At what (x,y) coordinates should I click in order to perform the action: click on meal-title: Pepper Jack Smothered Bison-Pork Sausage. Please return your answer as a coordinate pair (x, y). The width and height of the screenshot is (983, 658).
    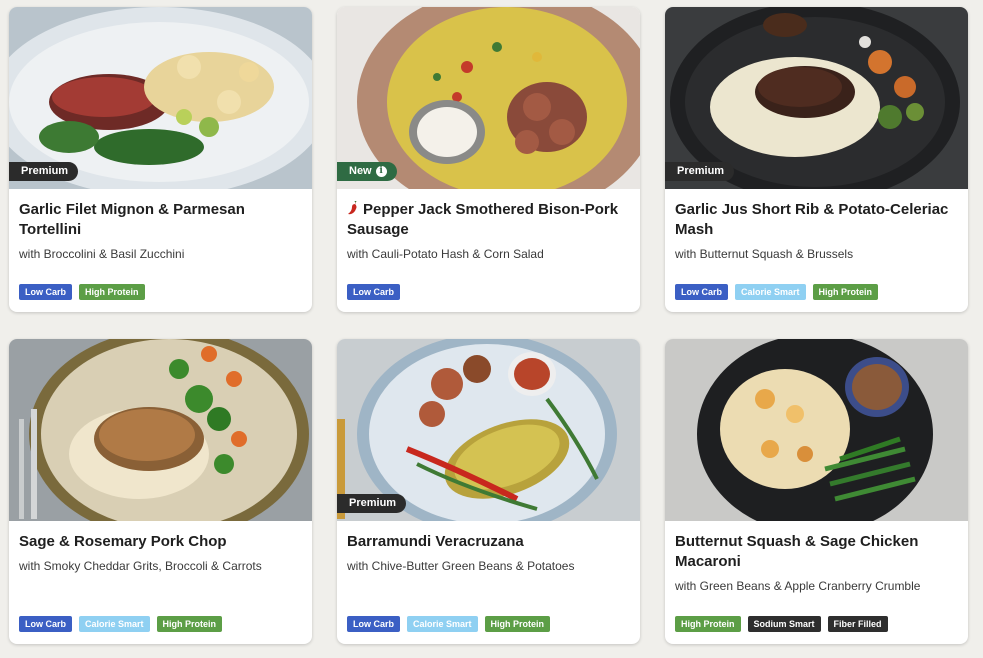
    Looking at the image, I should click on (488, 220).